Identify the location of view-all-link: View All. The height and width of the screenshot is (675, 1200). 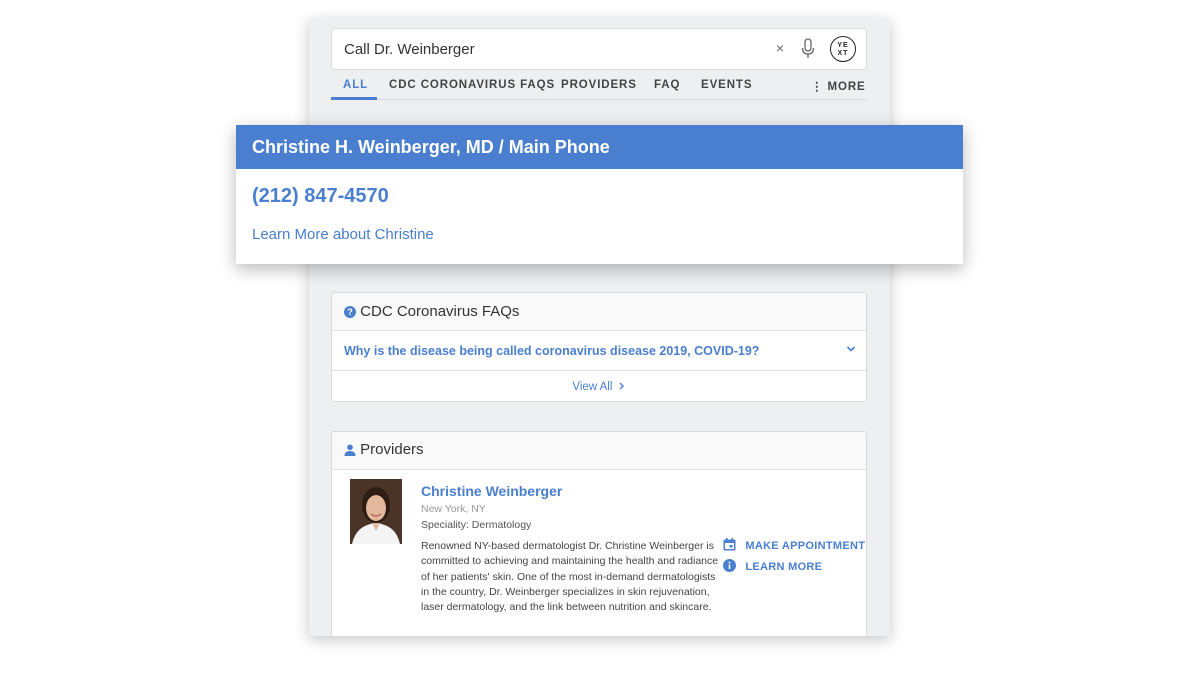
(599, 387).